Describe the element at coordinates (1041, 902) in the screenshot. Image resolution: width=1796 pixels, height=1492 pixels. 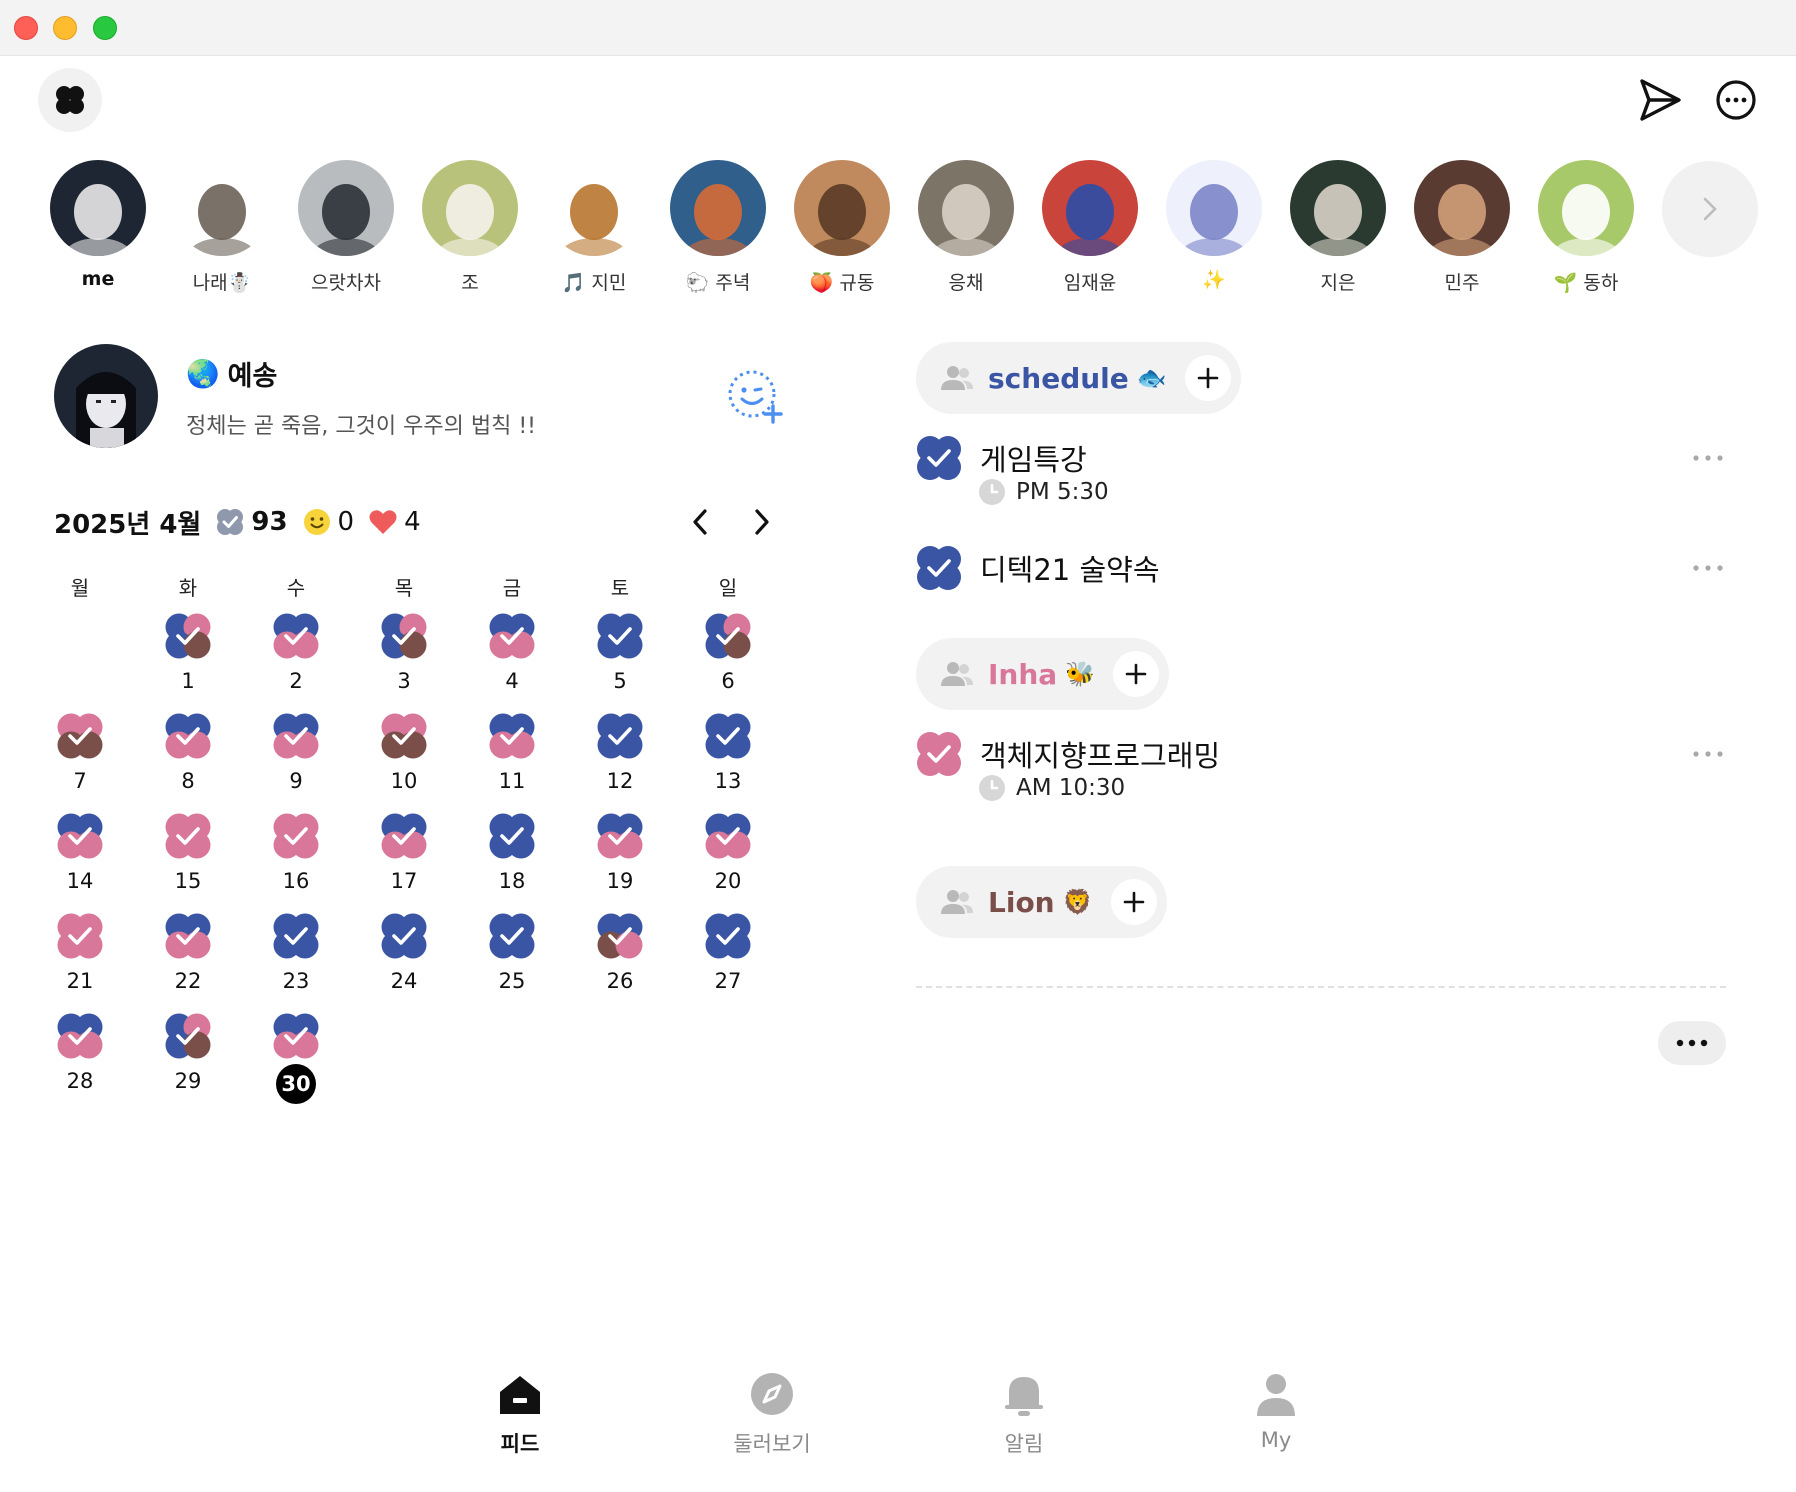
I see `group-pill-lion: Lion 🦁` at that location.